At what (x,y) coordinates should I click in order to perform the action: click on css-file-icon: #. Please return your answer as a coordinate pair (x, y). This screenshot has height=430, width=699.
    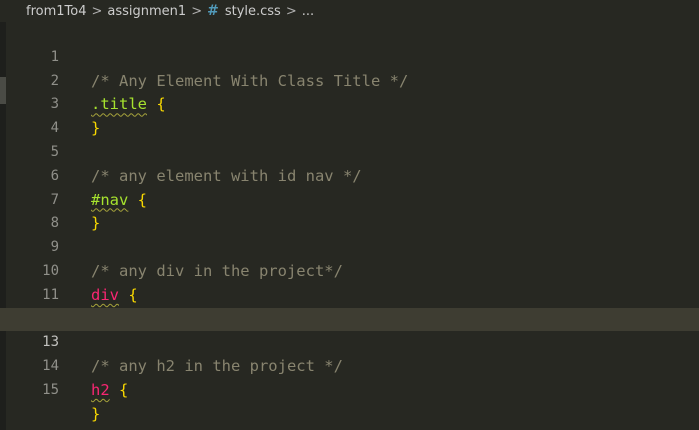
    Looking at the image, I should click on (213, 11).